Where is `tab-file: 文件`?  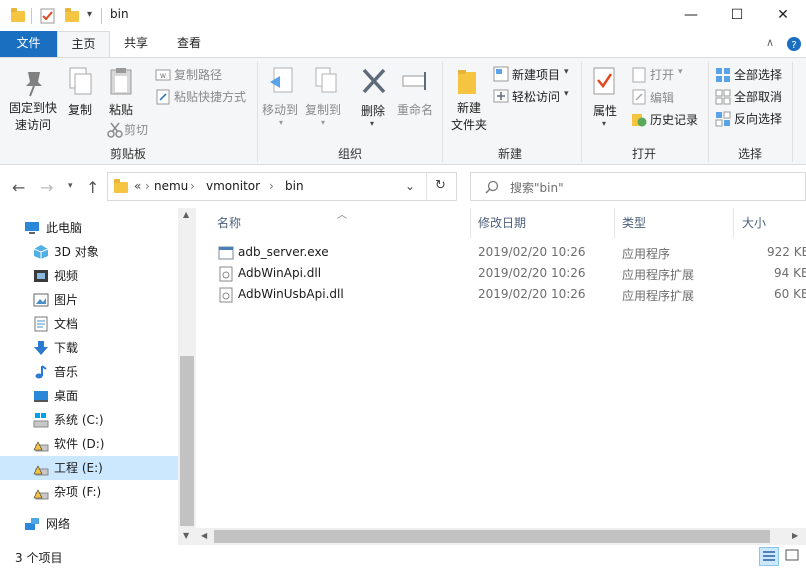
tab-file: 文件 is located at coordinates (28, 44).